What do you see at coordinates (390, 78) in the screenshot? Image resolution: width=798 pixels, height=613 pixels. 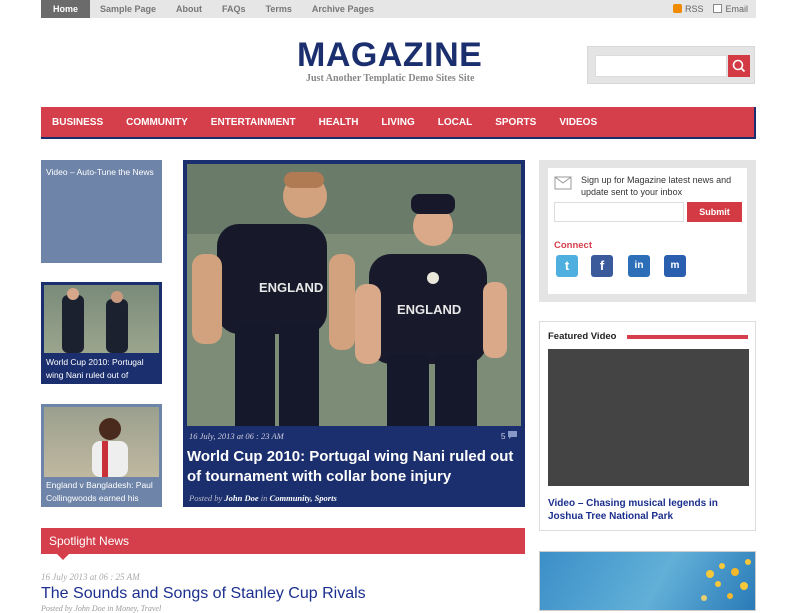 I see `site-tagline: Just Another Templatic Demo Sites Site` at bounding box center [390, 78].